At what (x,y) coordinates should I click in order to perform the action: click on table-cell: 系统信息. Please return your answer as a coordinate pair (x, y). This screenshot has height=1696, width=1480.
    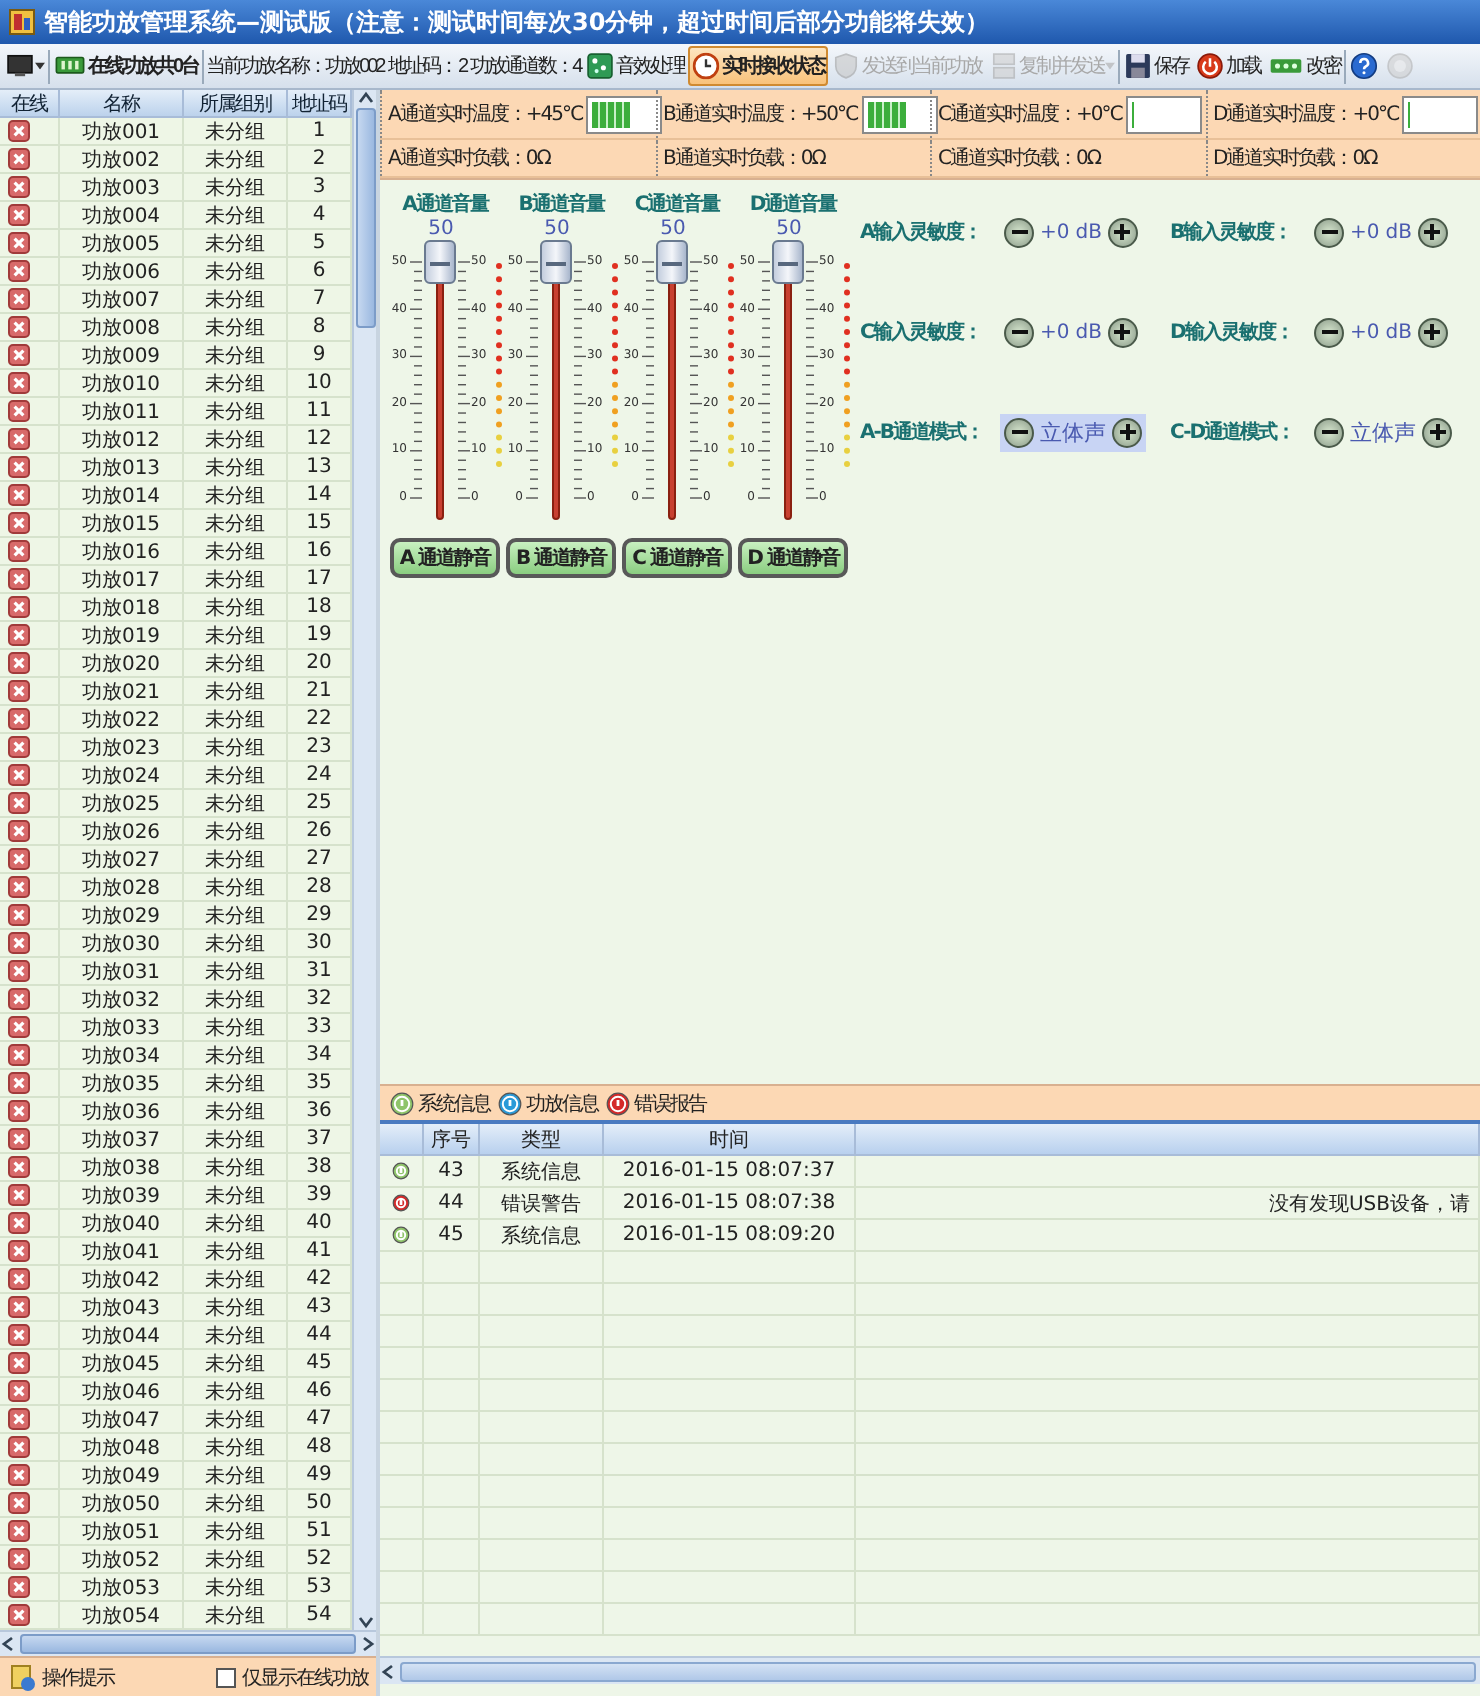
    Looking at the image, I should click on (542, 1172).